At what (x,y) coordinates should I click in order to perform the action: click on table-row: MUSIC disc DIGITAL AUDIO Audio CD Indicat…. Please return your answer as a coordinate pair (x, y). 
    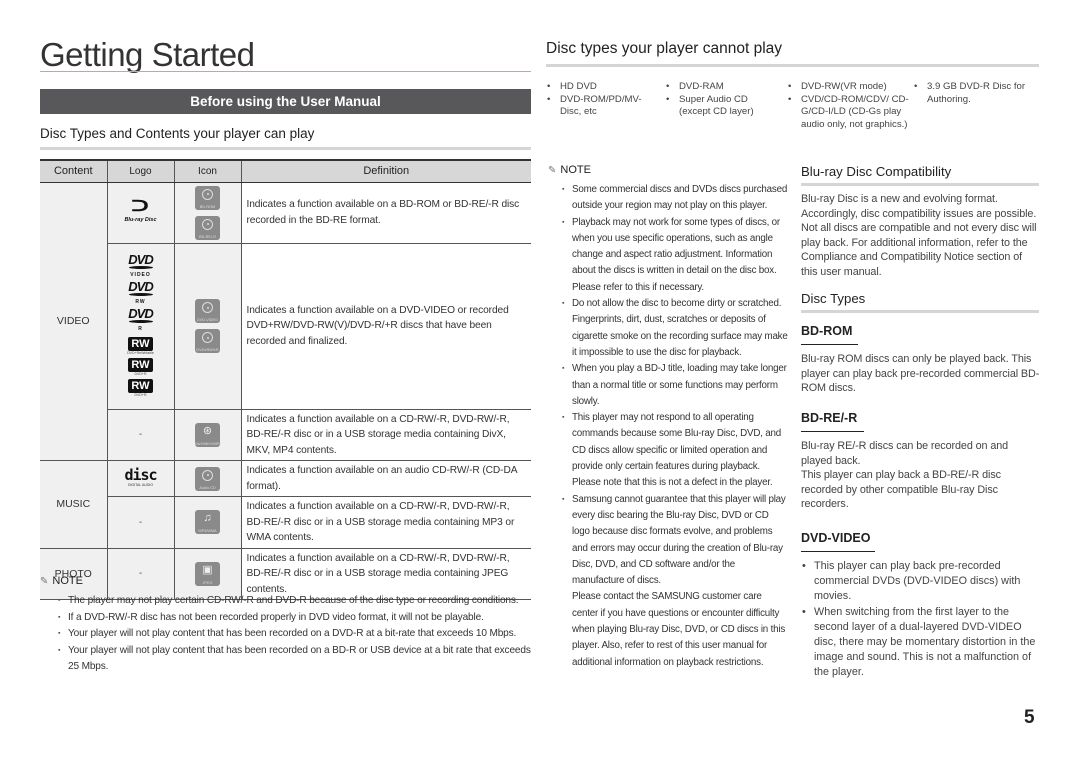
    Looking at the image, I should click on (285, 504).